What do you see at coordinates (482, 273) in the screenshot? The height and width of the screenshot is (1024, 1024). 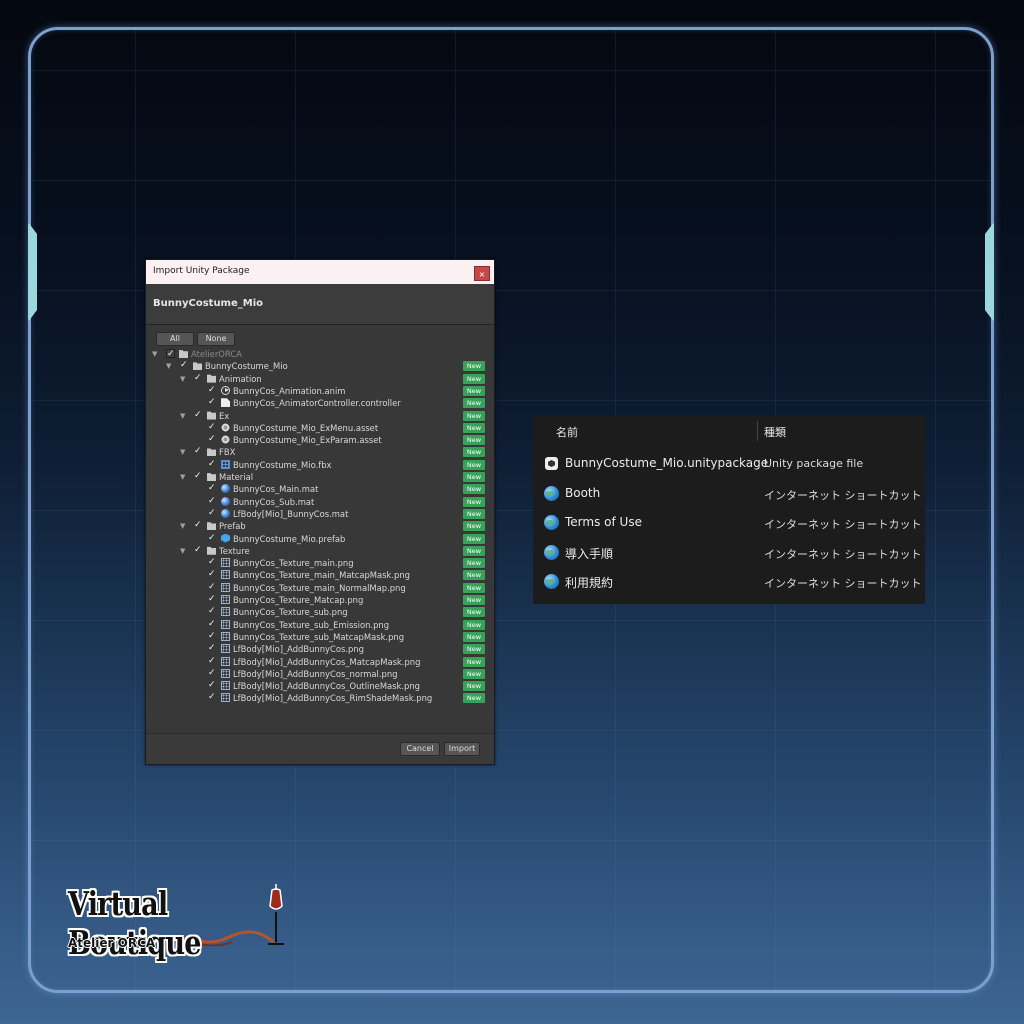 I see `close-button: ×` at bounding box center [482, 273].